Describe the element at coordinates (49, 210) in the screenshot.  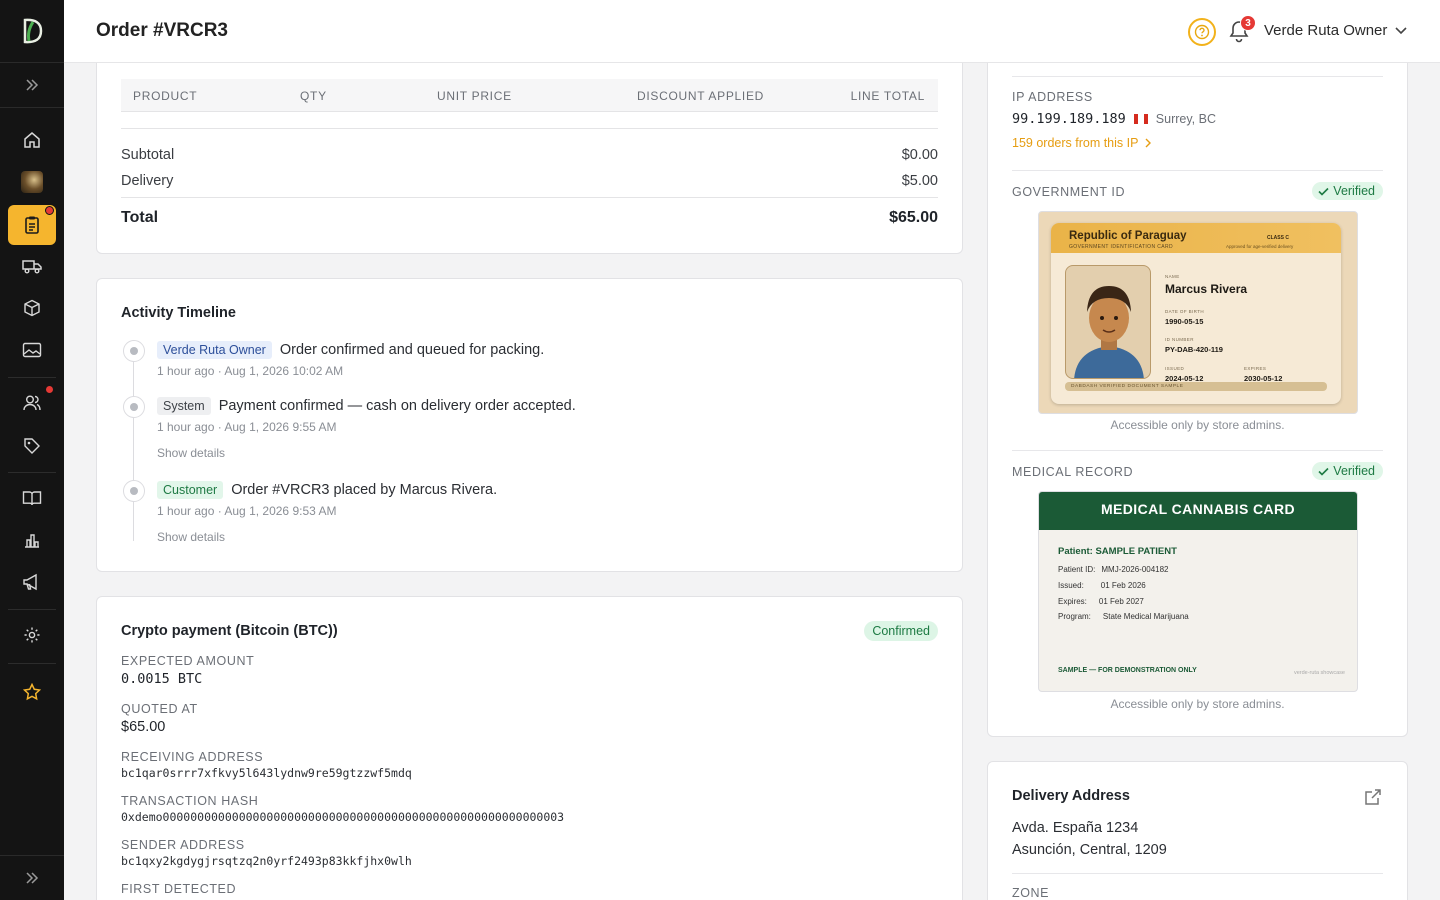
I see `orders-notification-dot` at that location.